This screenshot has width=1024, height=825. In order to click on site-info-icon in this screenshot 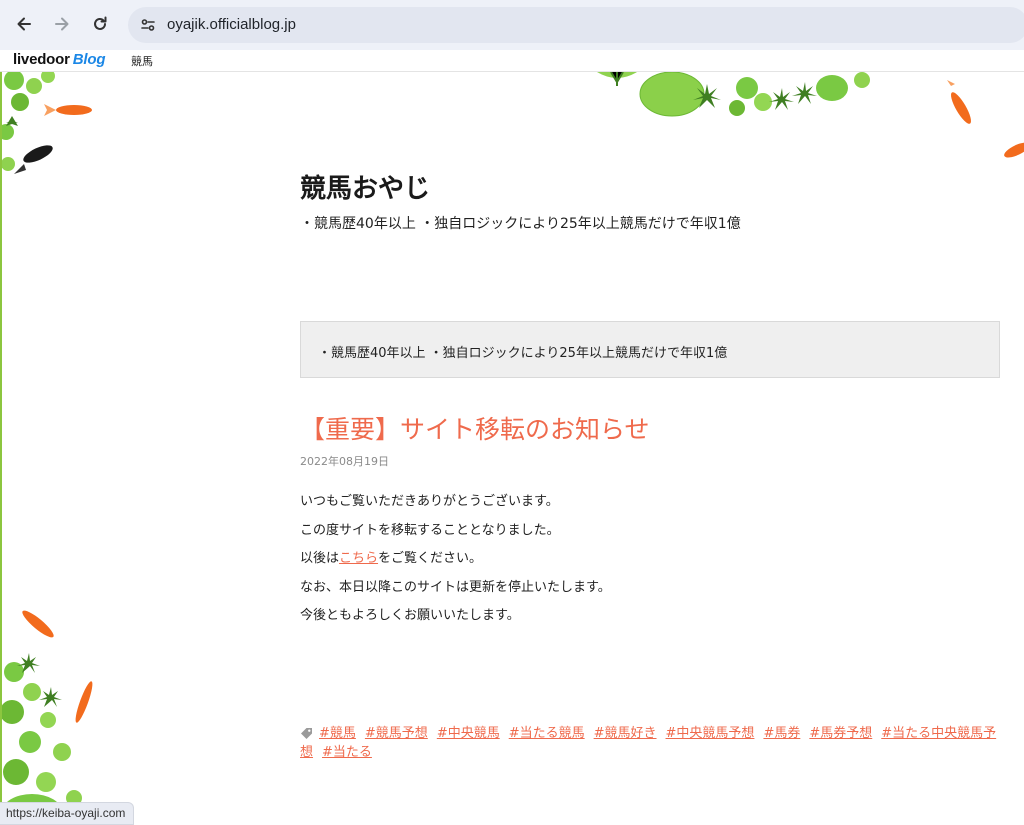, I will do `click(148, 25)`.